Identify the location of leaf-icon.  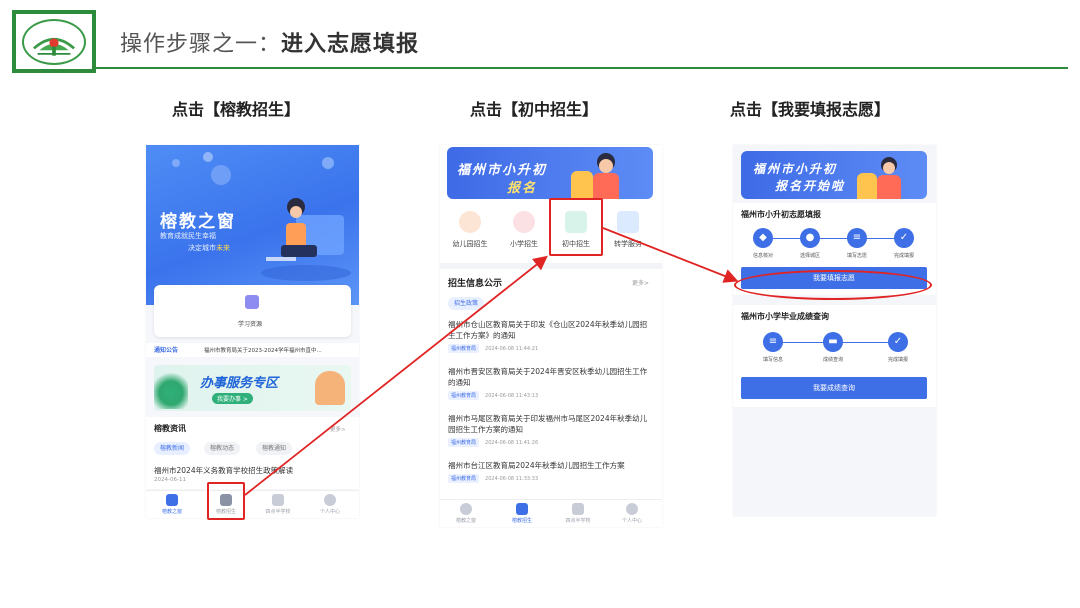
(171, 389).